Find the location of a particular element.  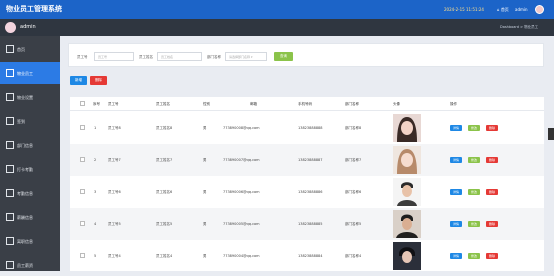

sidebar-item-label: 物业设置 is located at coordinates (25, 97).